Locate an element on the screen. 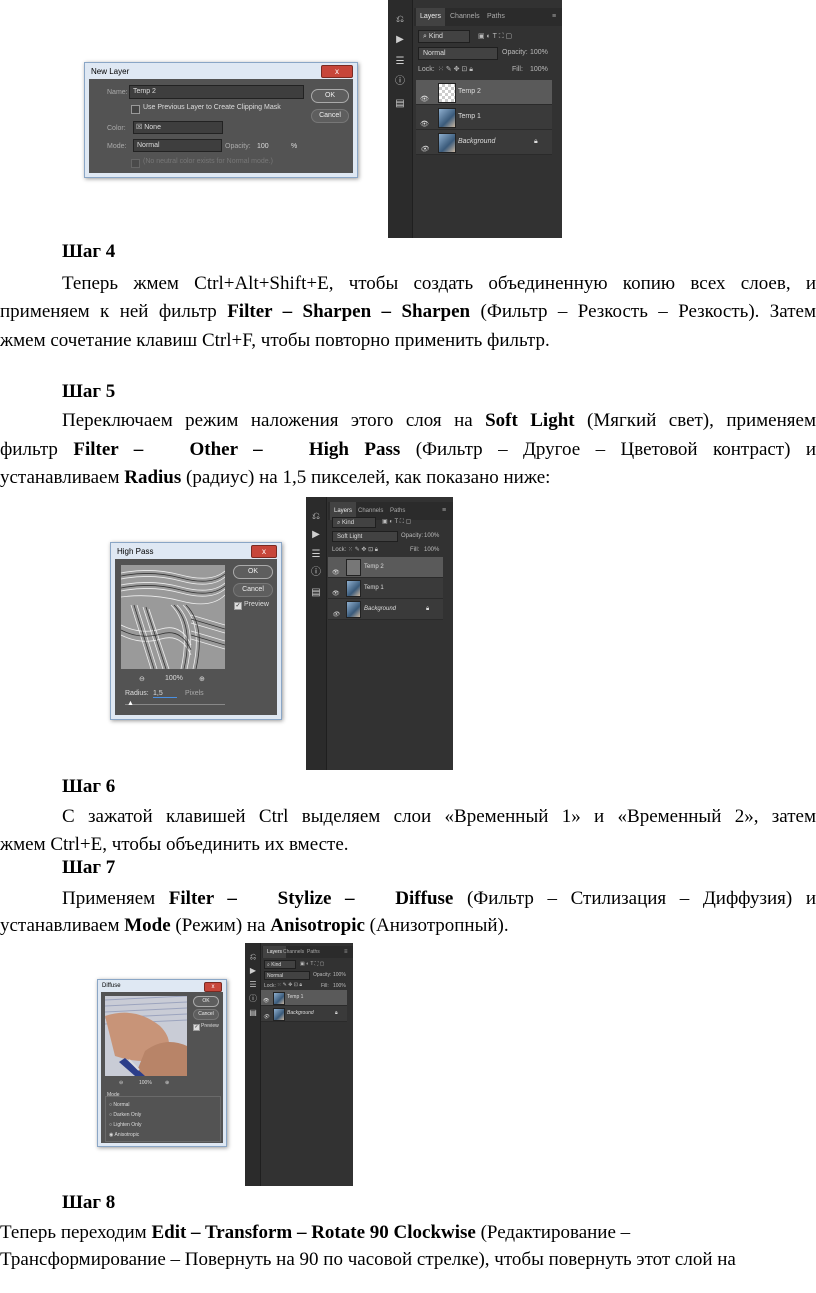 This screenshot has width=816, height=1293. opacity-label: Opacity: is located at coordinates (322, 975).